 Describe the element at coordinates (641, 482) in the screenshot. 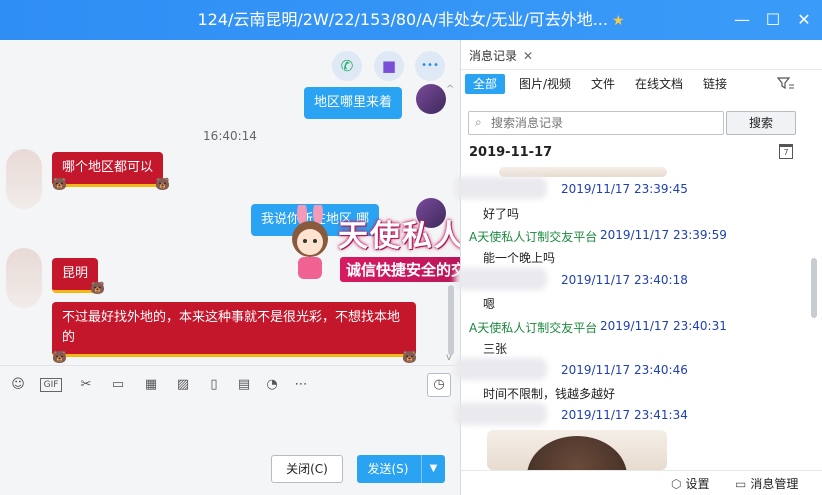

I see `history-footer: ⬡ 设置 ▭ 消息管理` at that location.